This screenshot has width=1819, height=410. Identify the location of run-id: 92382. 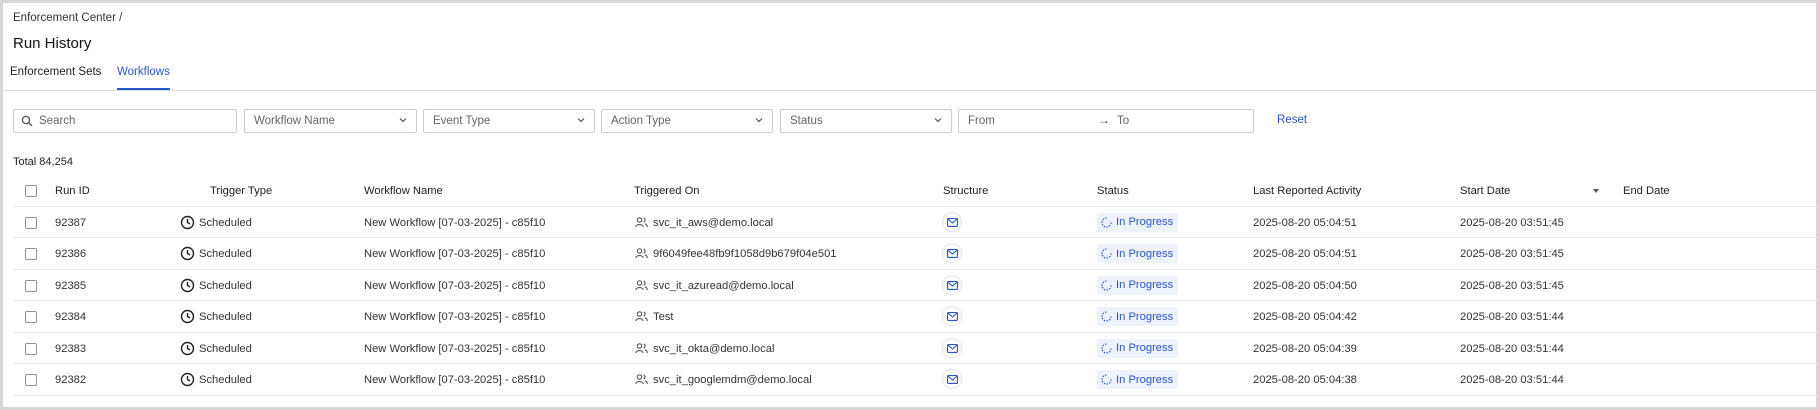
(71, 380).